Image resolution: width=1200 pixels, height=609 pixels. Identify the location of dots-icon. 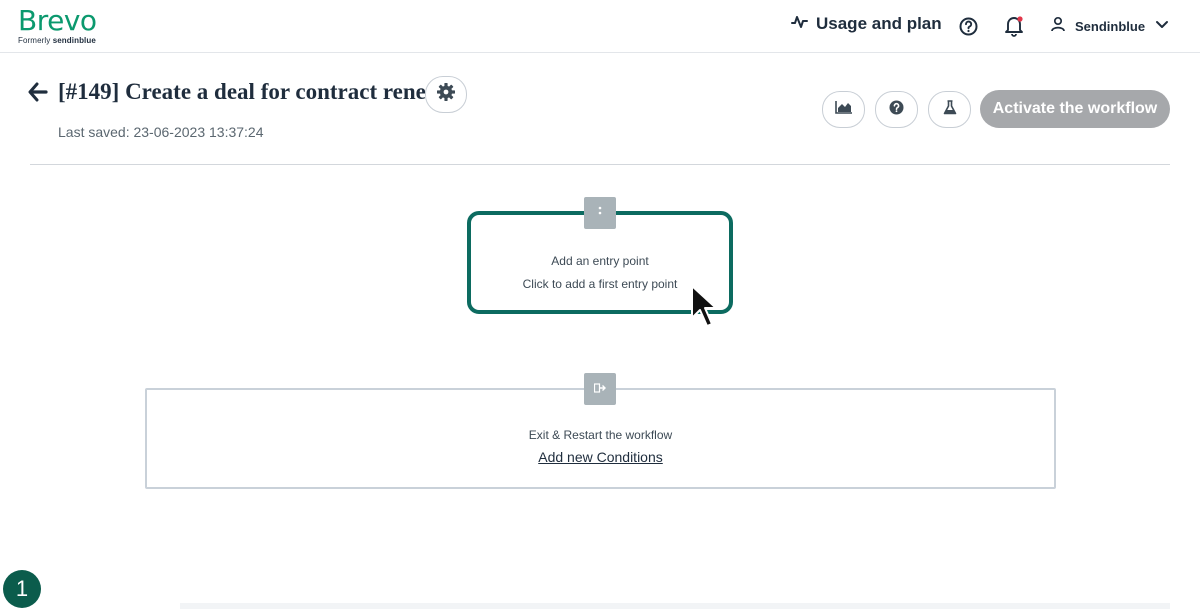
(600, 213).